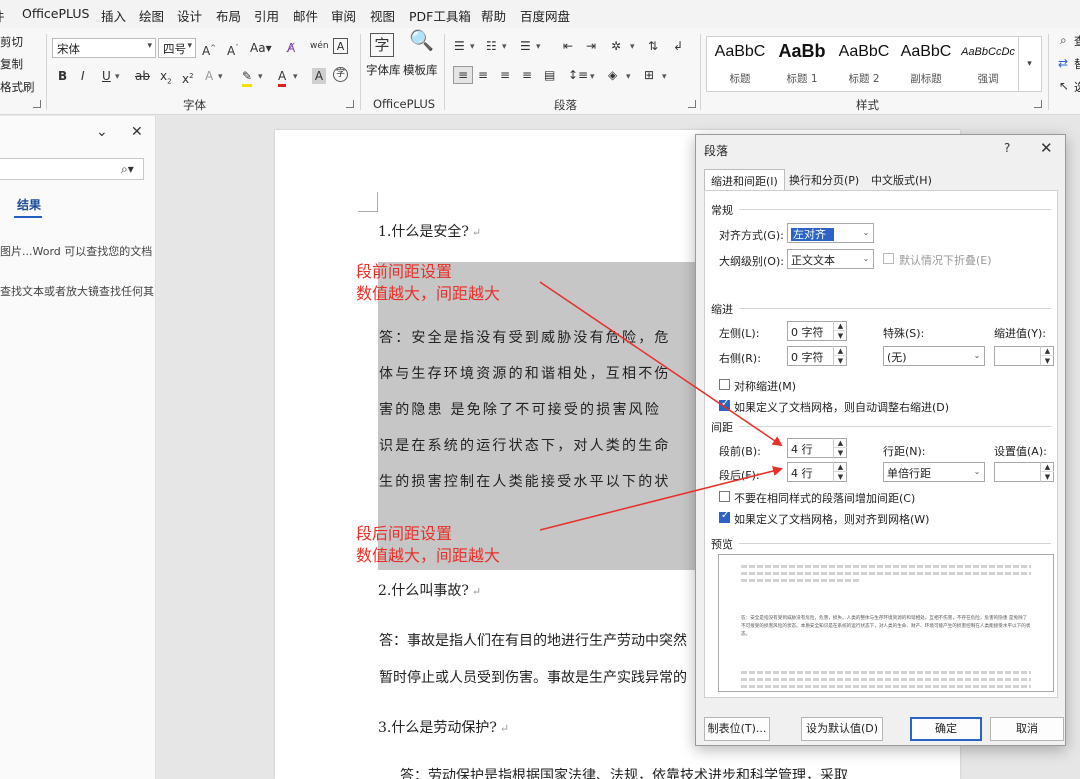  Describe the element at coordinates (493, 15) in the screenshot. I see `menu-help: 帮助` at that location.